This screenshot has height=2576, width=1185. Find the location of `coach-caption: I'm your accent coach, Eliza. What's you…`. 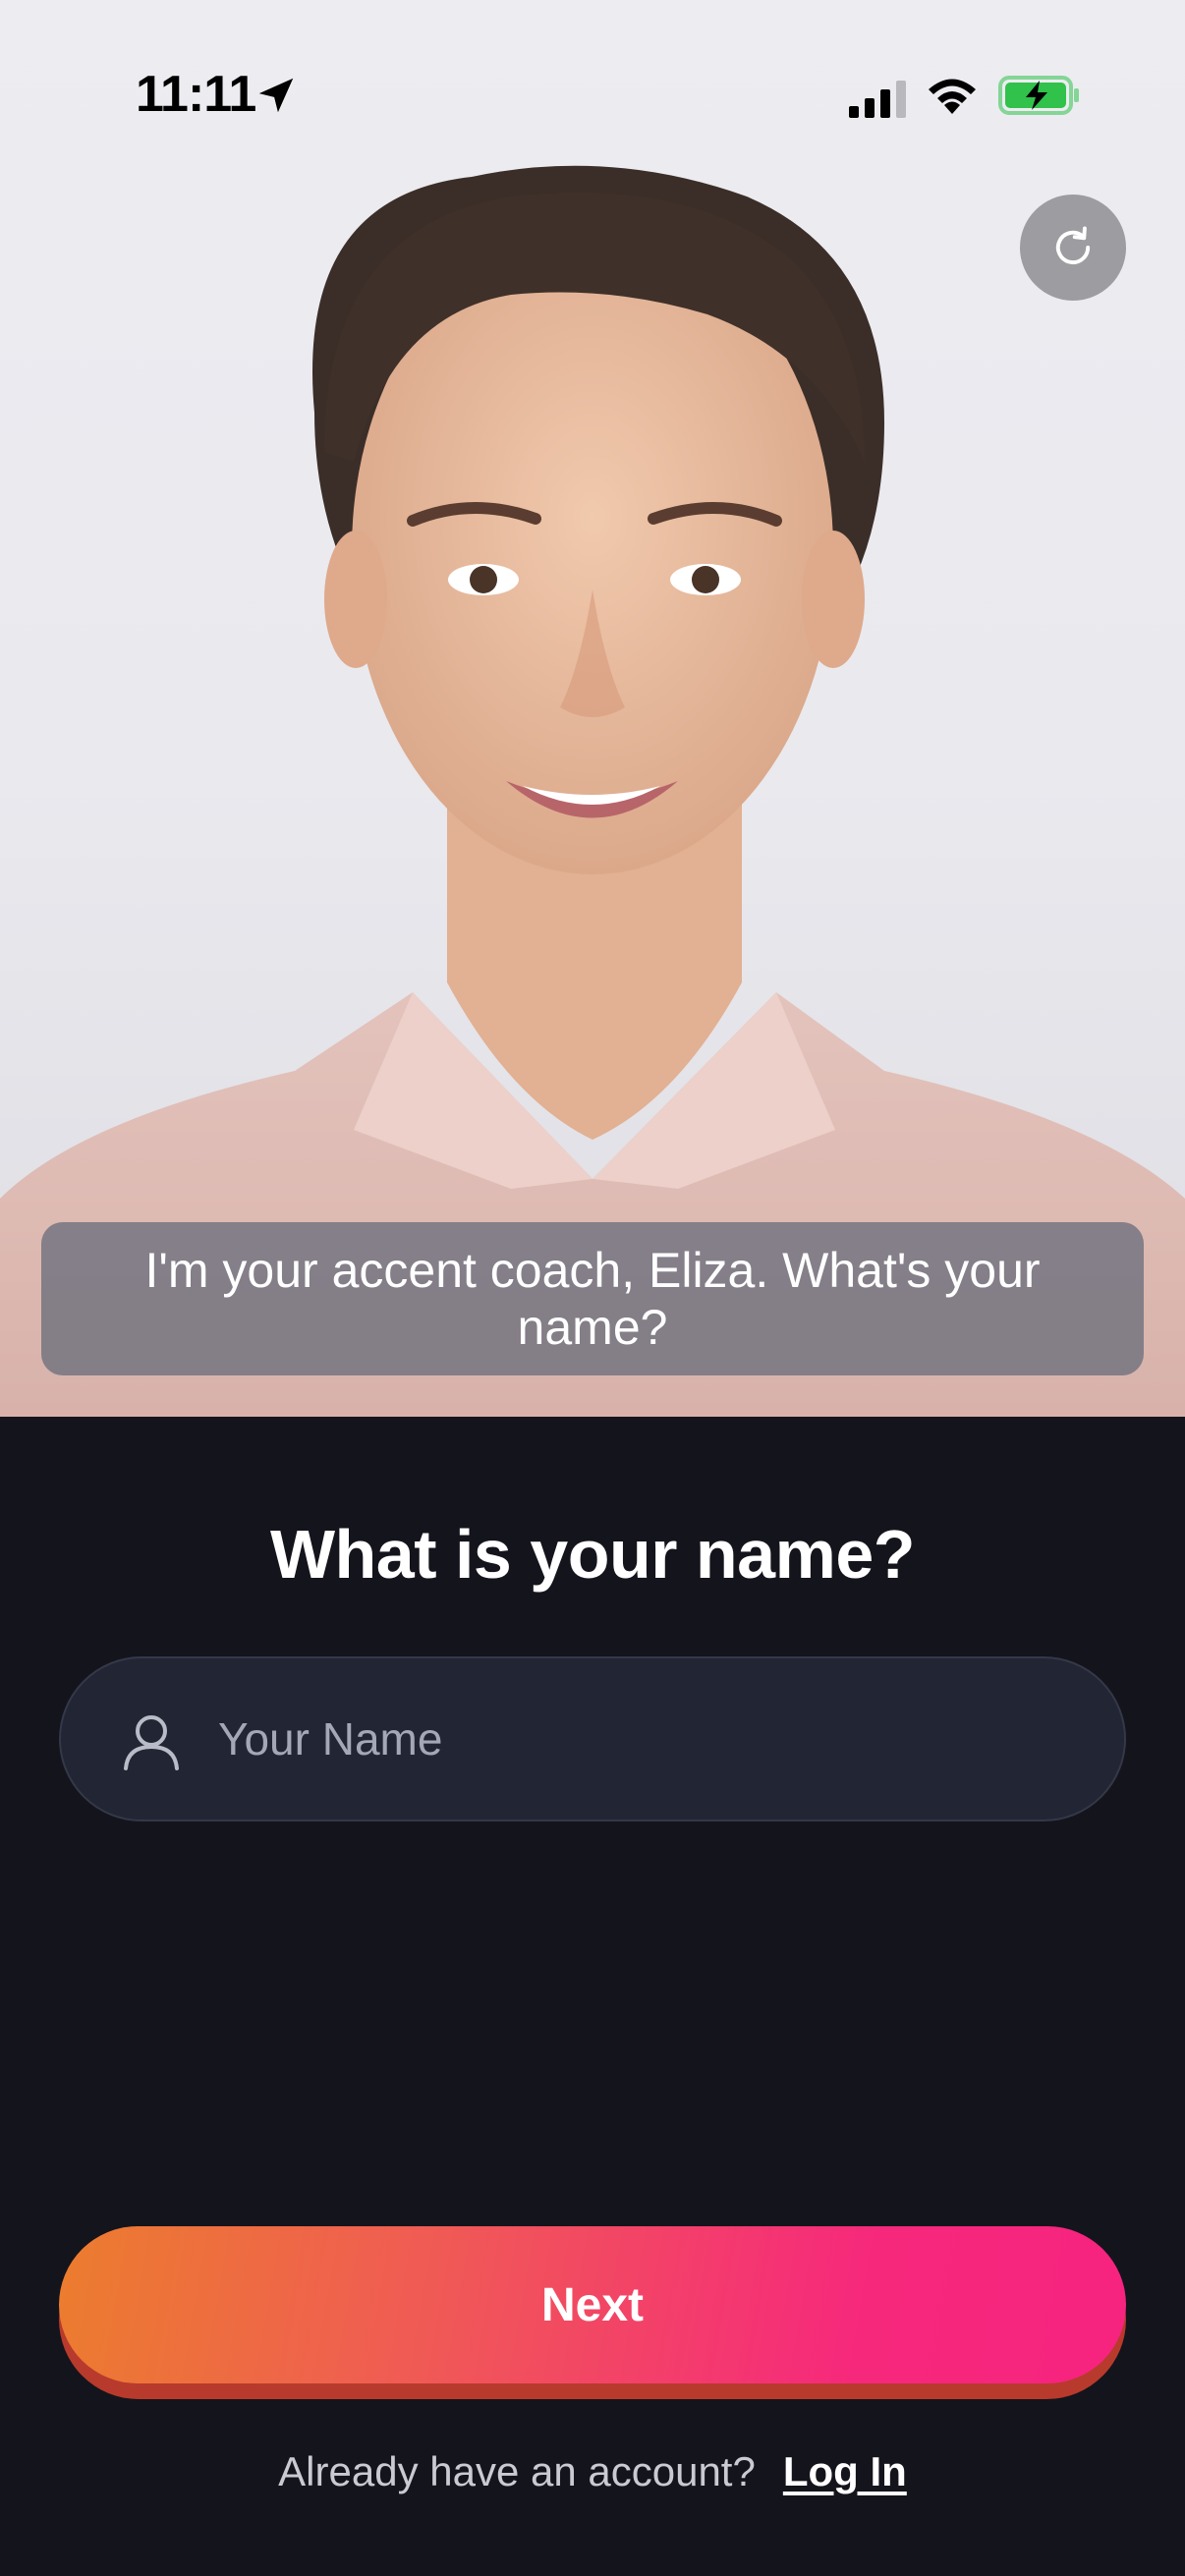

coach-caption: I'm your accent coach, Eliza. What's you… is located at coordinates (592, 1298).